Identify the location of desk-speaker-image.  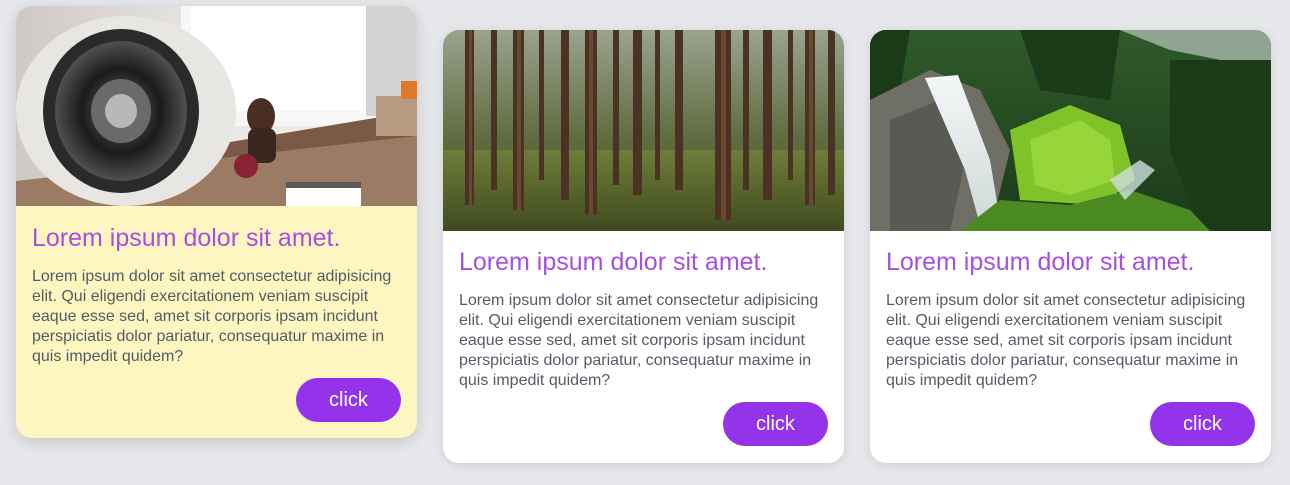
(216, 106).